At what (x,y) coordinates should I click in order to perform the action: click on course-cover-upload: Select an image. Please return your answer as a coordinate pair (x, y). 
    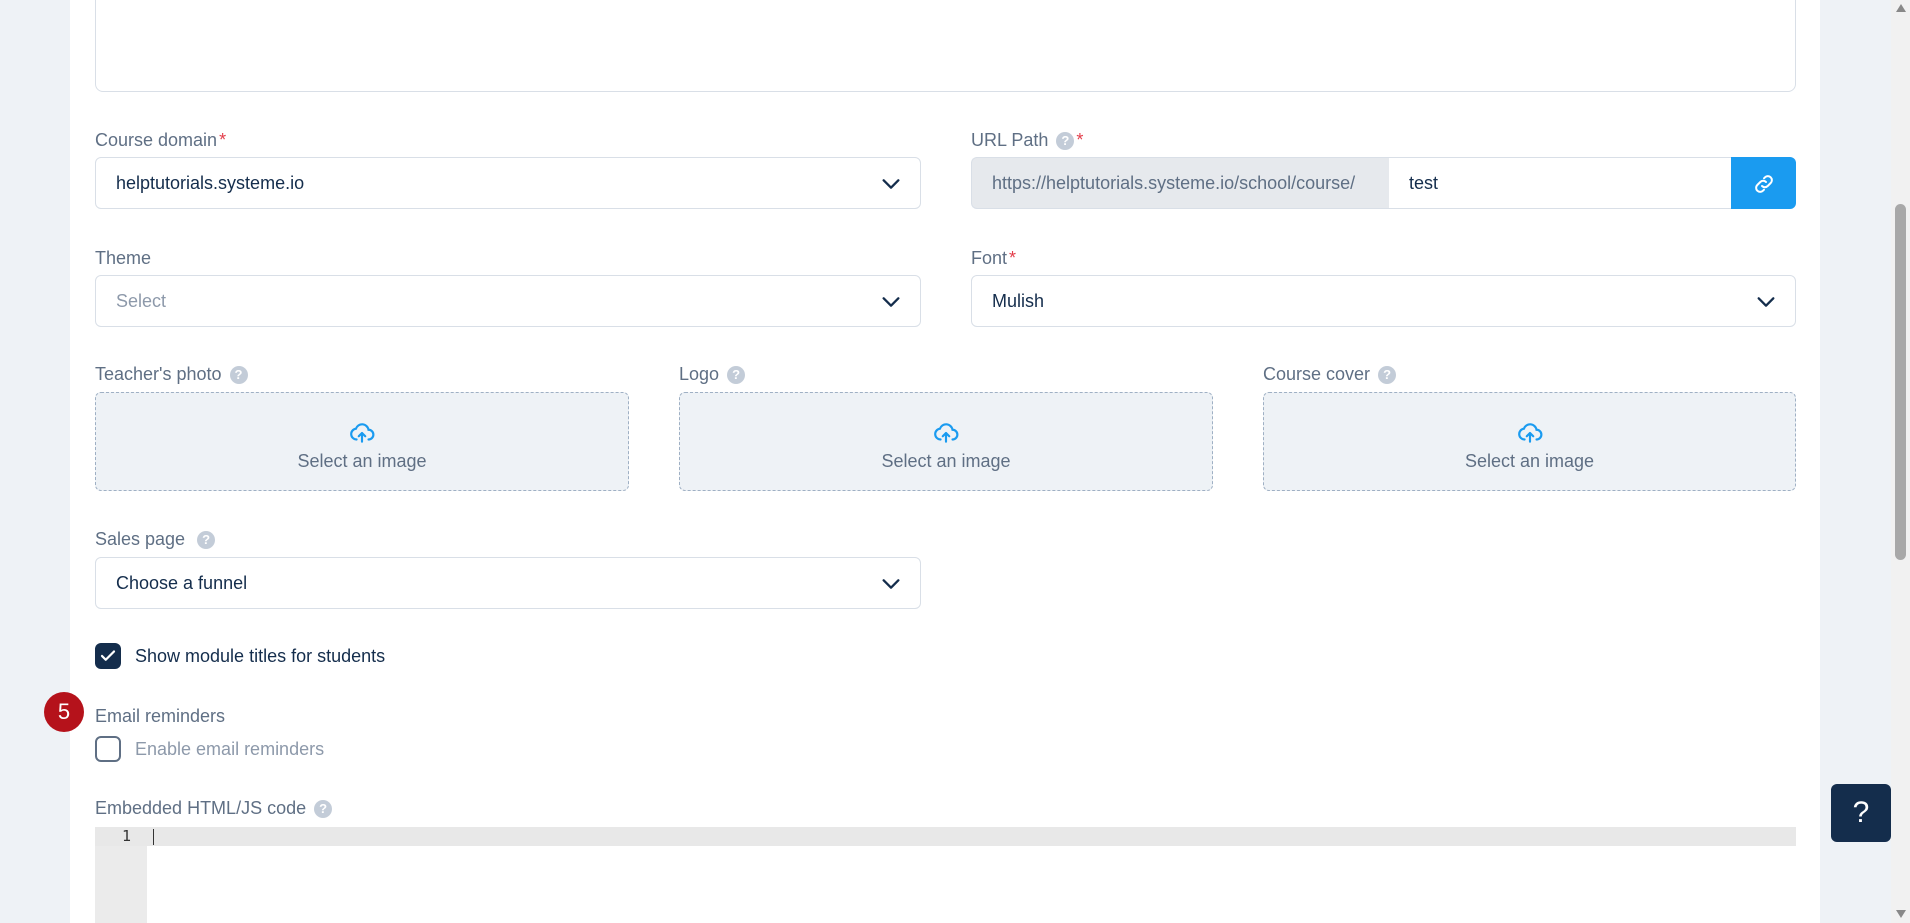
    Looking at the image, I should click on (1529, 441).